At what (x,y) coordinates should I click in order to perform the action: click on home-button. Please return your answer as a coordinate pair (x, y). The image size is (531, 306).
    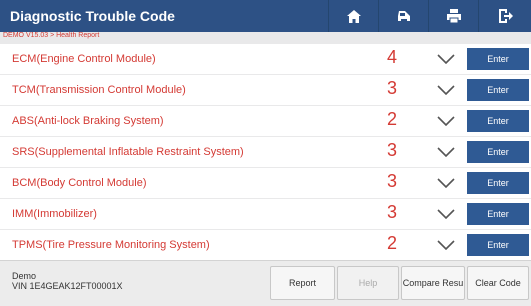
    Looking at the image, I should click on (353, 16).